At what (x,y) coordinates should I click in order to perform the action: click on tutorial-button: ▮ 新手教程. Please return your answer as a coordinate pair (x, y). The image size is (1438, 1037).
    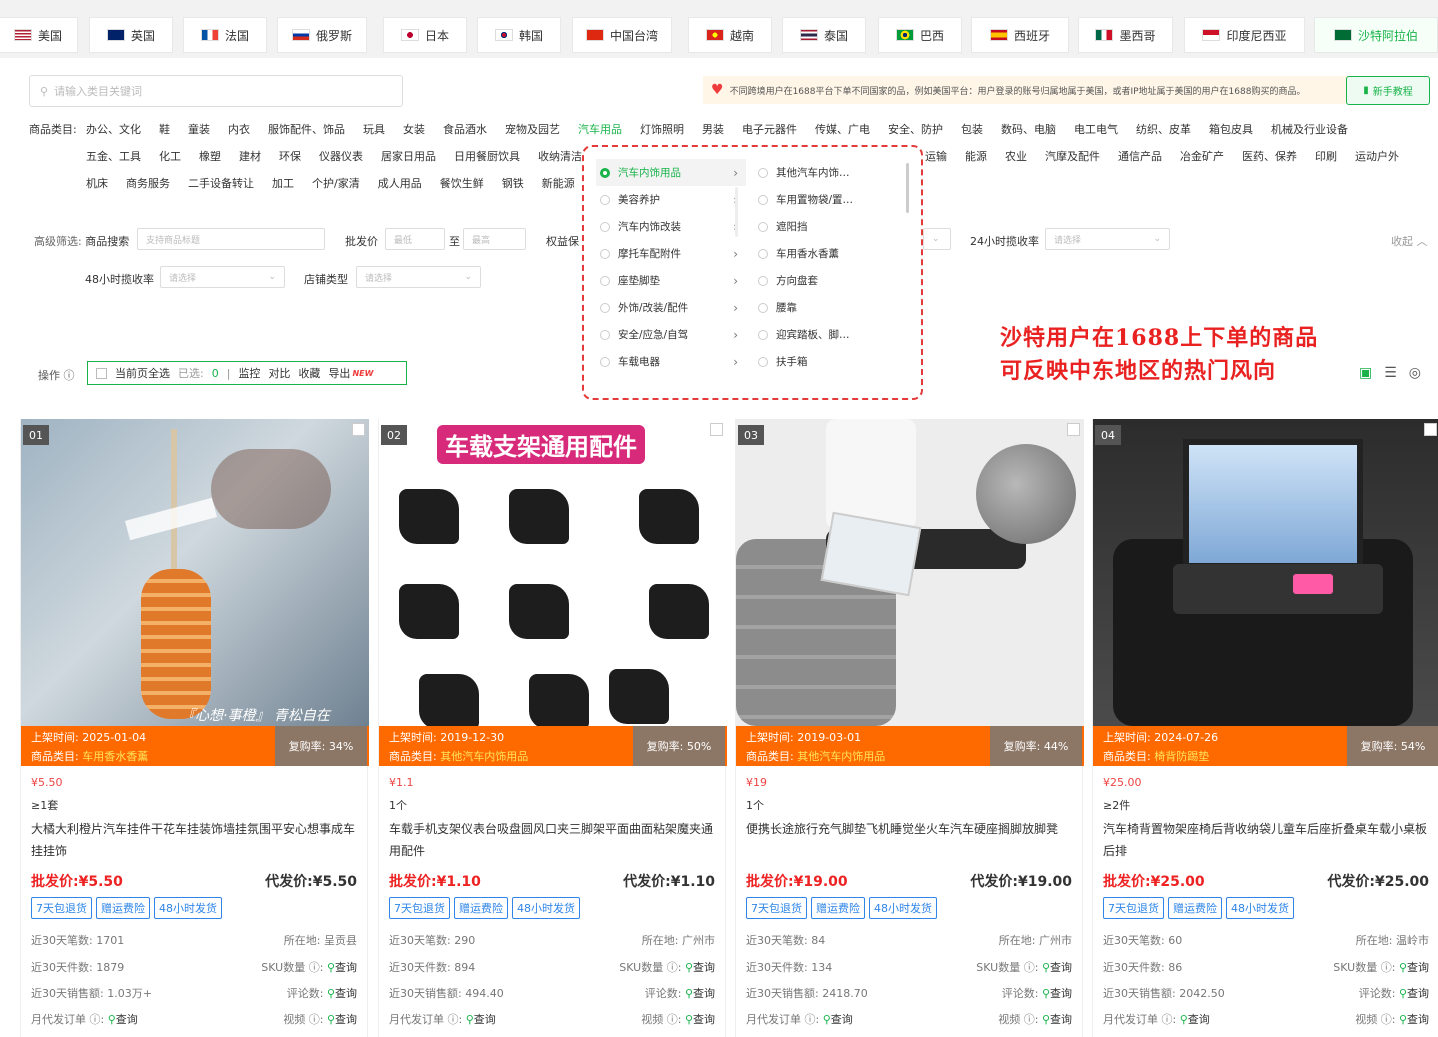
    Looking at the image, I should click on (1388, 90).